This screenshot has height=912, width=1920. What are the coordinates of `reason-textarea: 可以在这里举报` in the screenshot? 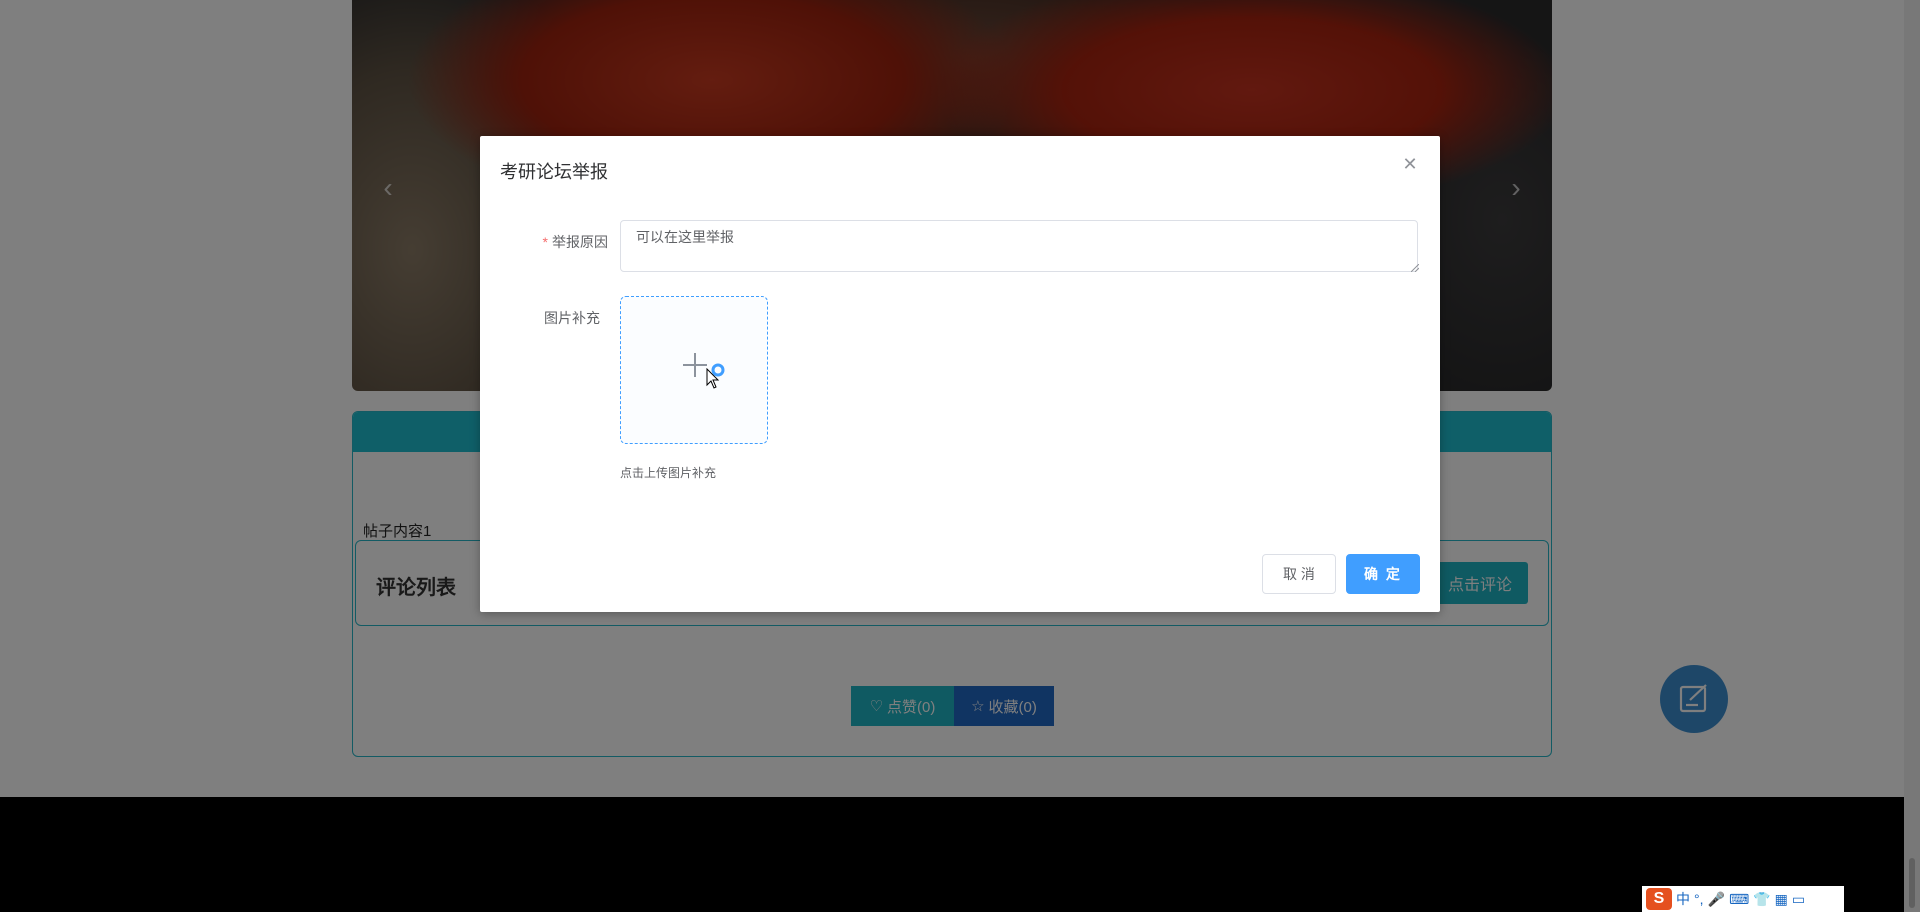 It's located at (1019, 246).